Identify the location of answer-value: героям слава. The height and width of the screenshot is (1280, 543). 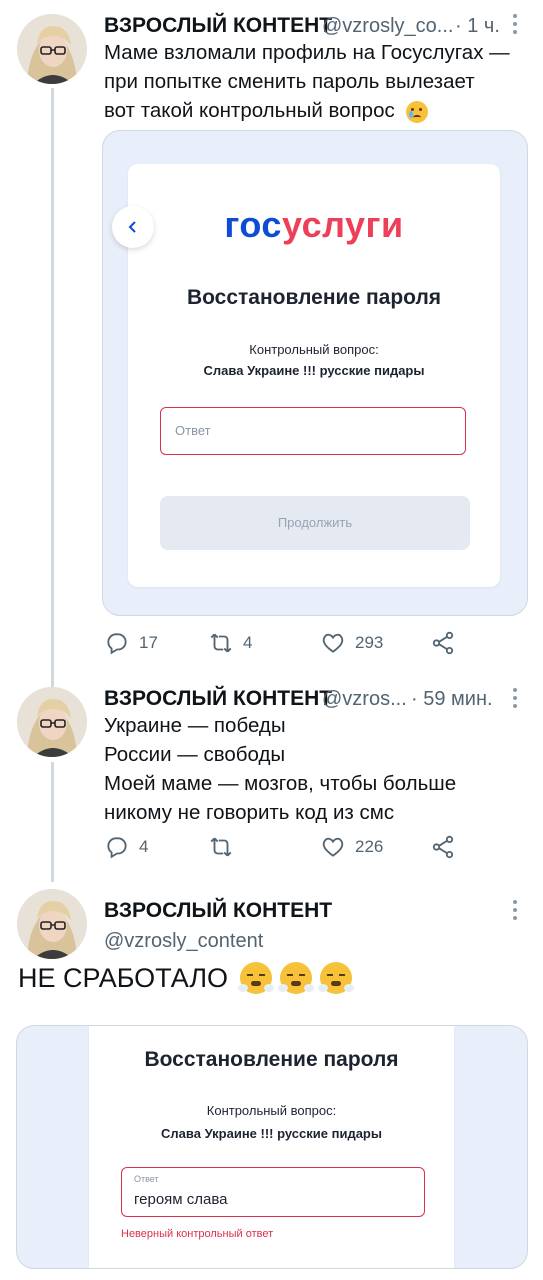
(181, 1199).